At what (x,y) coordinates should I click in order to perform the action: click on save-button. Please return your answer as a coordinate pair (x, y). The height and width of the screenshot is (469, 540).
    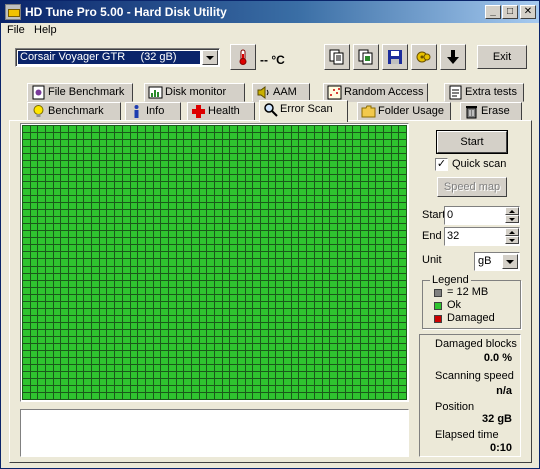
    Looking at the image, I should click on (395, 57).